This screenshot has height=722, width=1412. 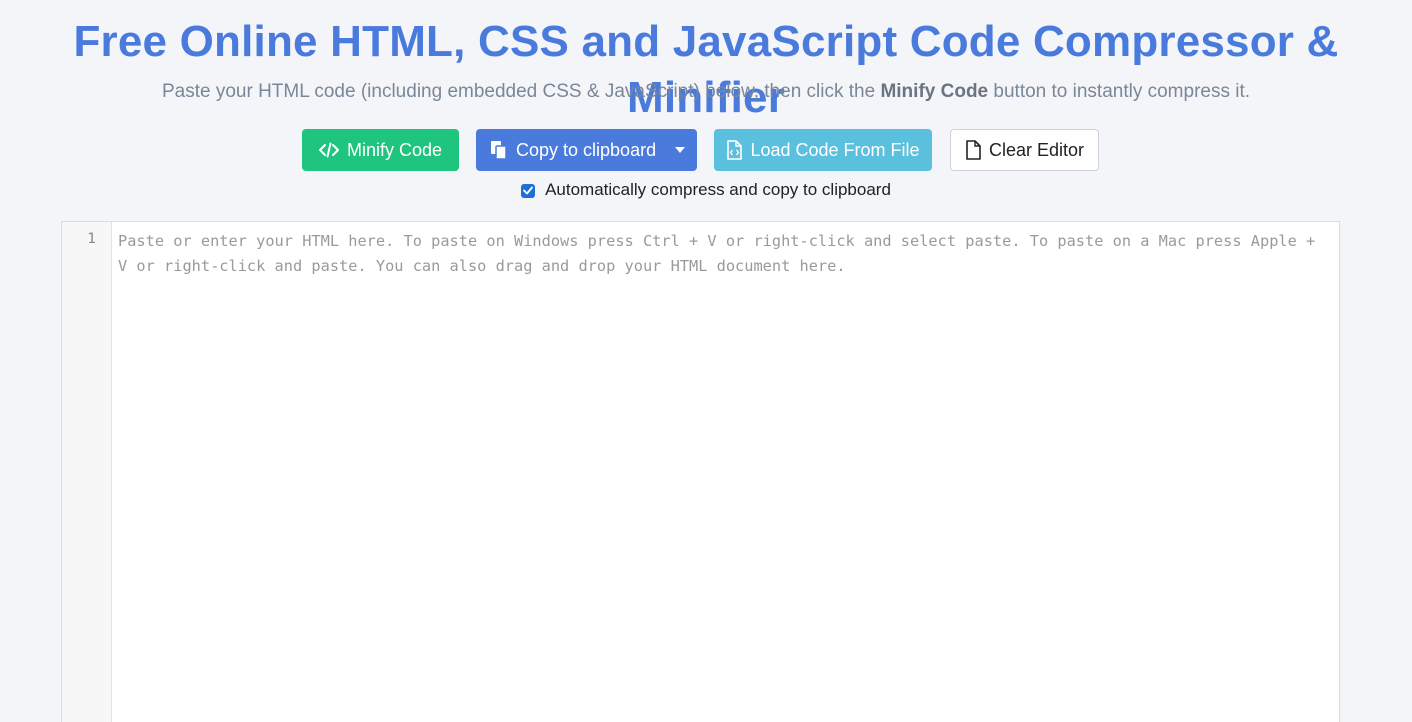 I want to click on caret-down-icon, so click(x=680, y=150).